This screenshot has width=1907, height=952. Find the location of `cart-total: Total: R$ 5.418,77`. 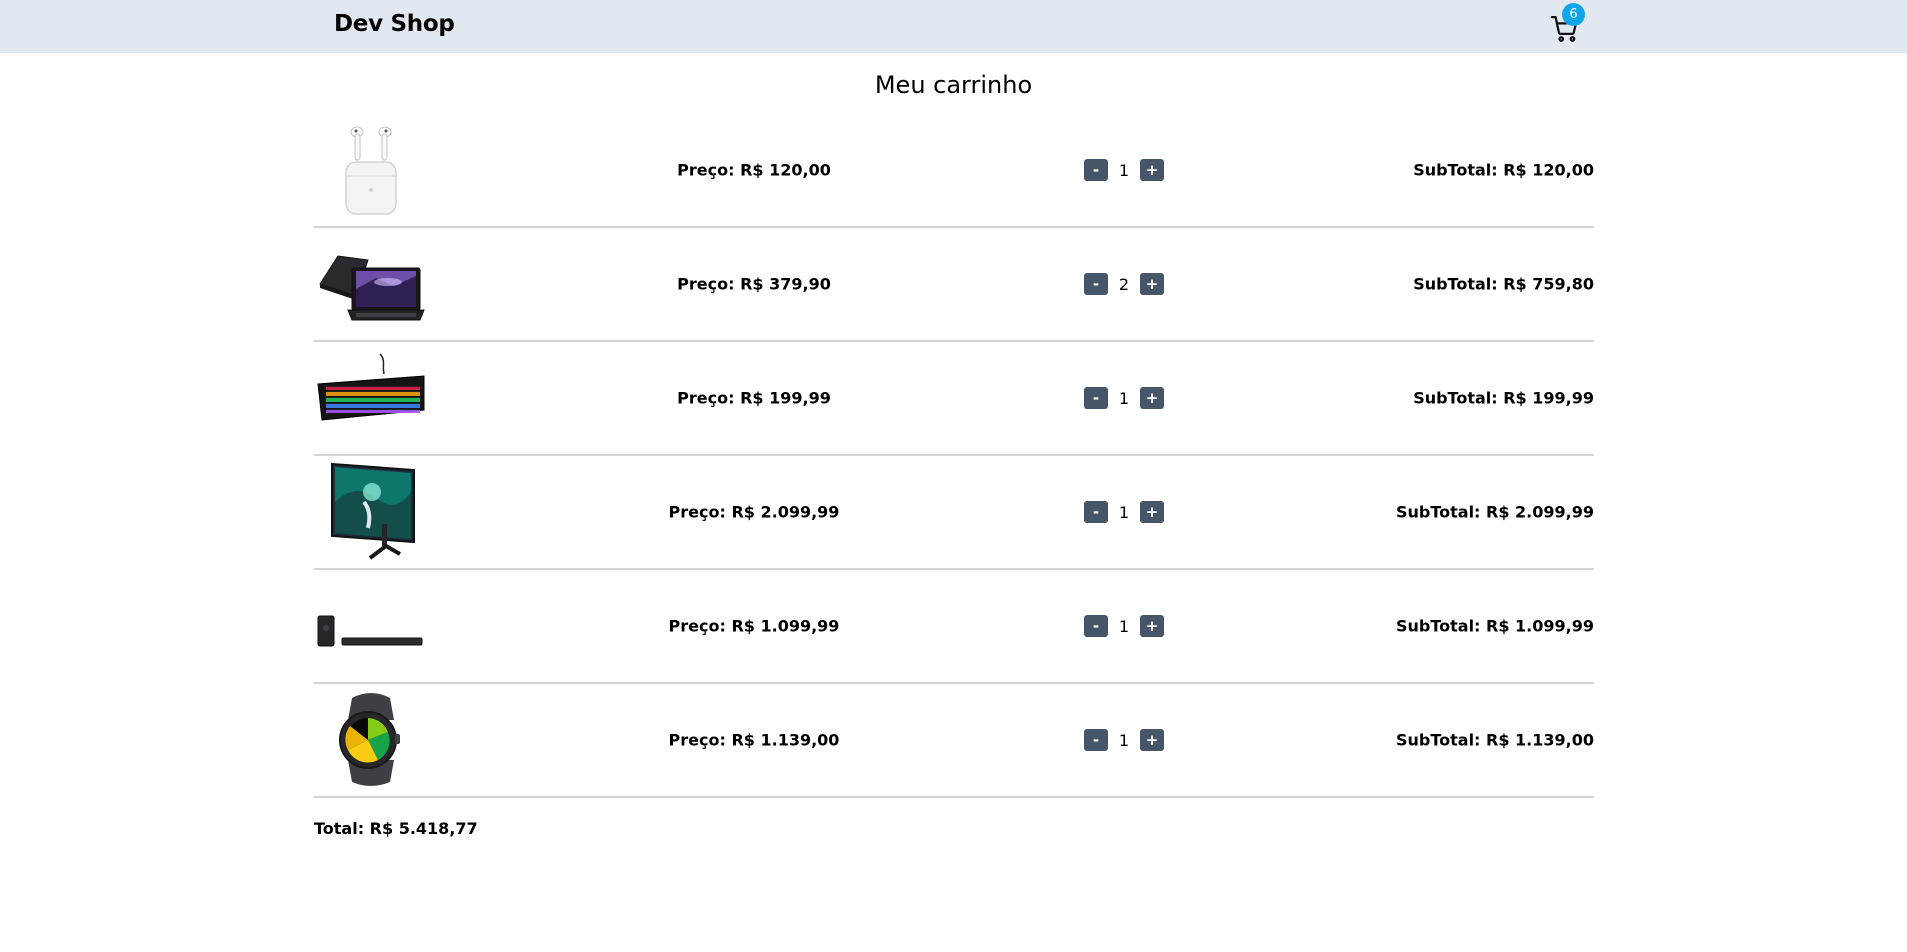

cart-total: Total: R$ 5.418,77 is located at coordinates (396, 828).